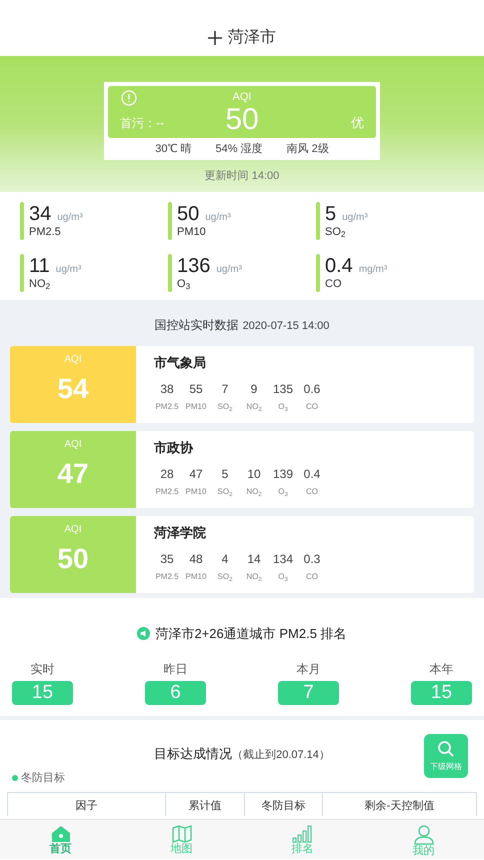  What do you see at coordinates (399, 804) in the screenshot?
I see `column-header: 剩余-天控制值` at bounding box center [399, 804].